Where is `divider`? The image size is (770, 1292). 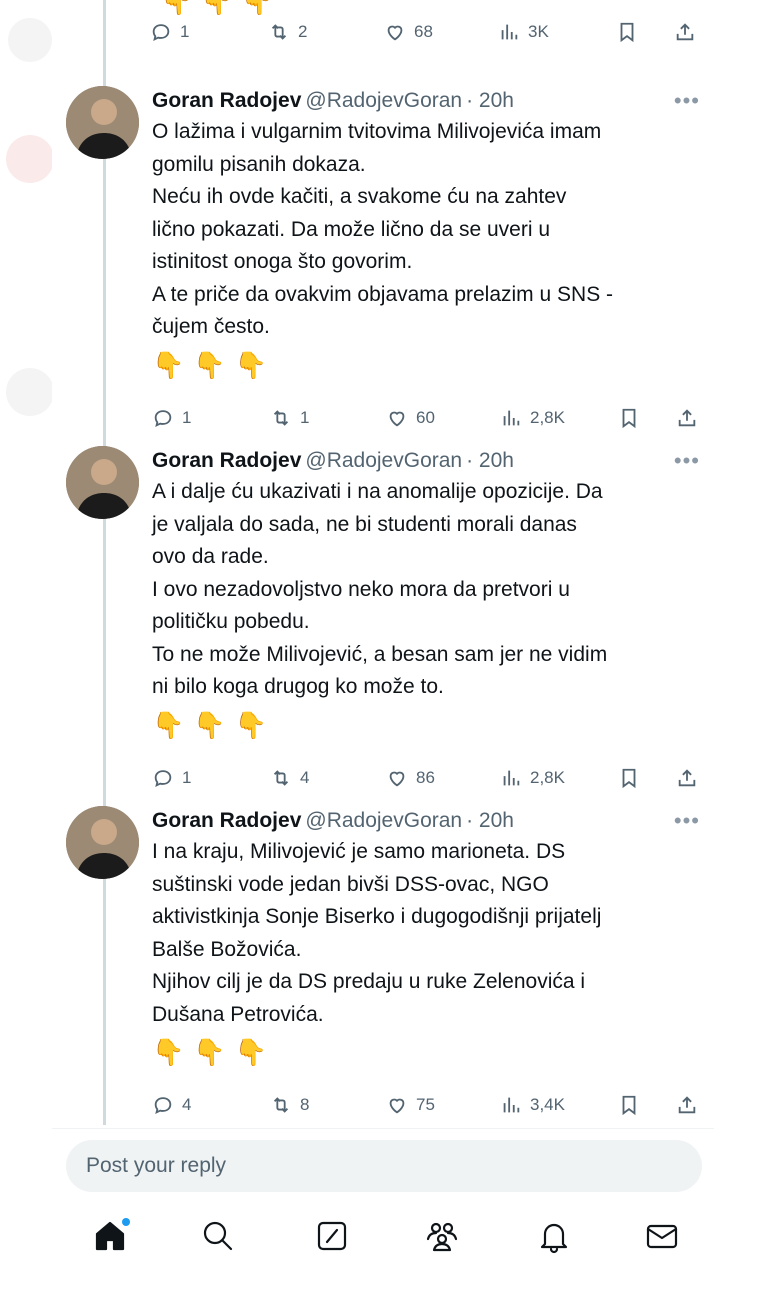
divider is located at coordinates (383, 1128).